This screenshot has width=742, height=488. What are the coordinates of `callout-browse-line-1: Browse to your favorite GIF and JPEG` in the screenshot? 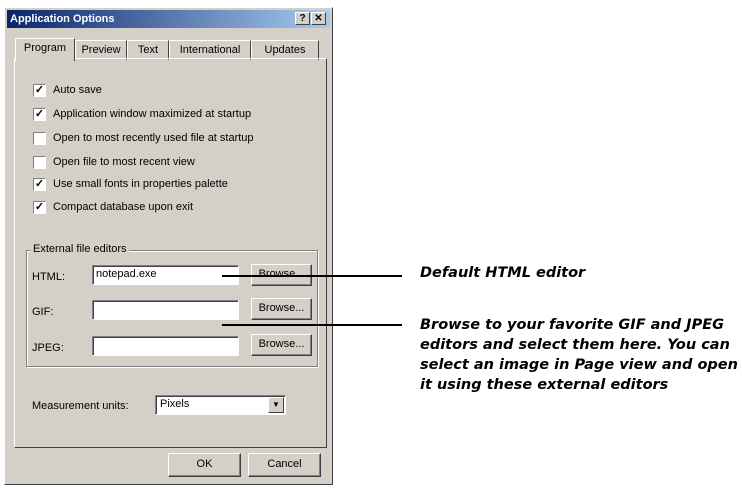 It's located at (572, 325).